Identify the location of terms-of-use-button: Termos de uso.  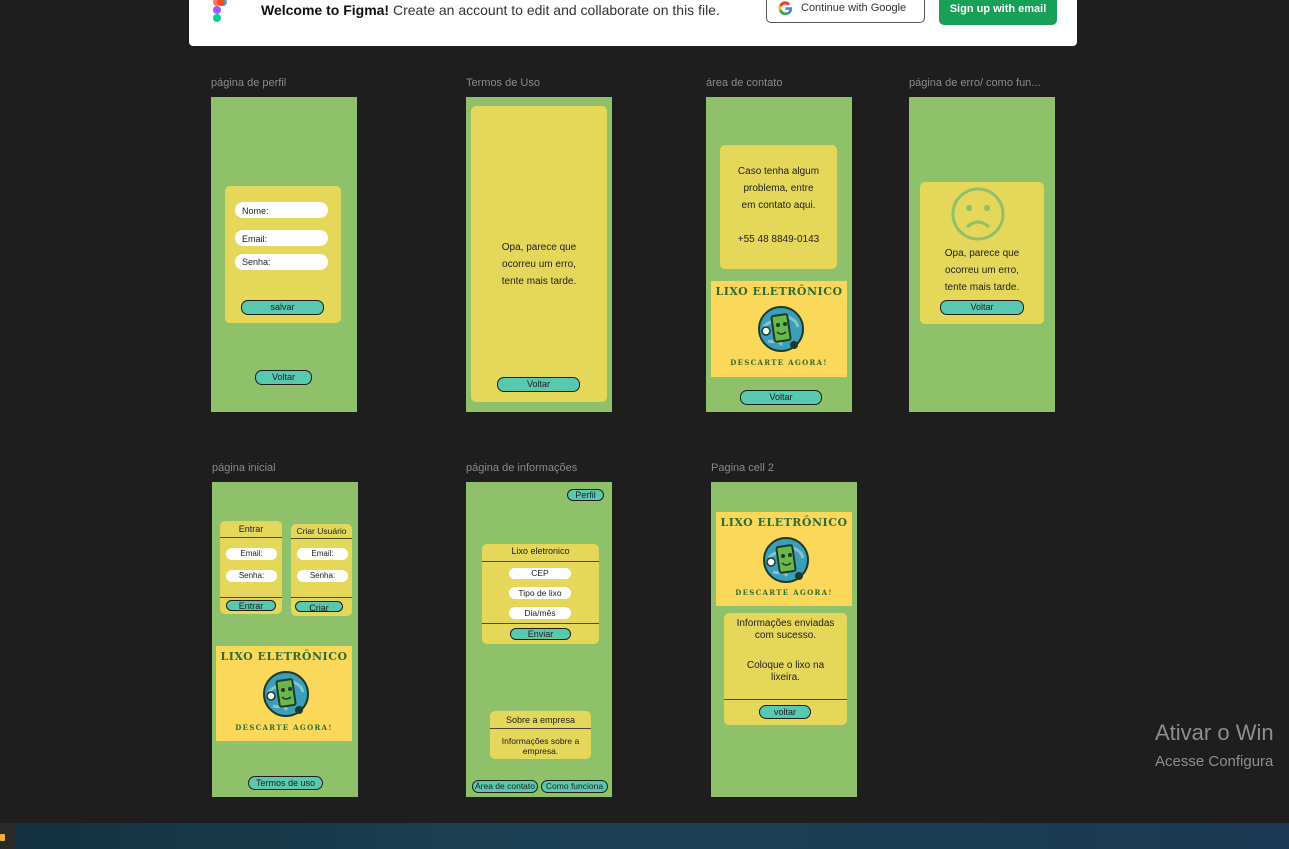
(285, 783).